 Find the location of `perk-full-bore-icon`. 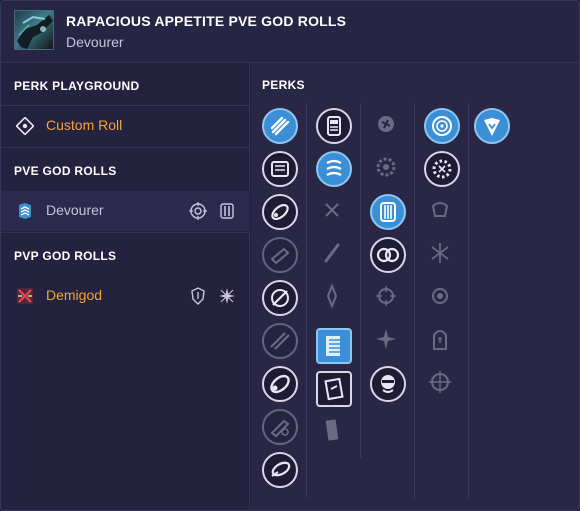

perk-full-bore-icon is located at coordinates (280, 384).